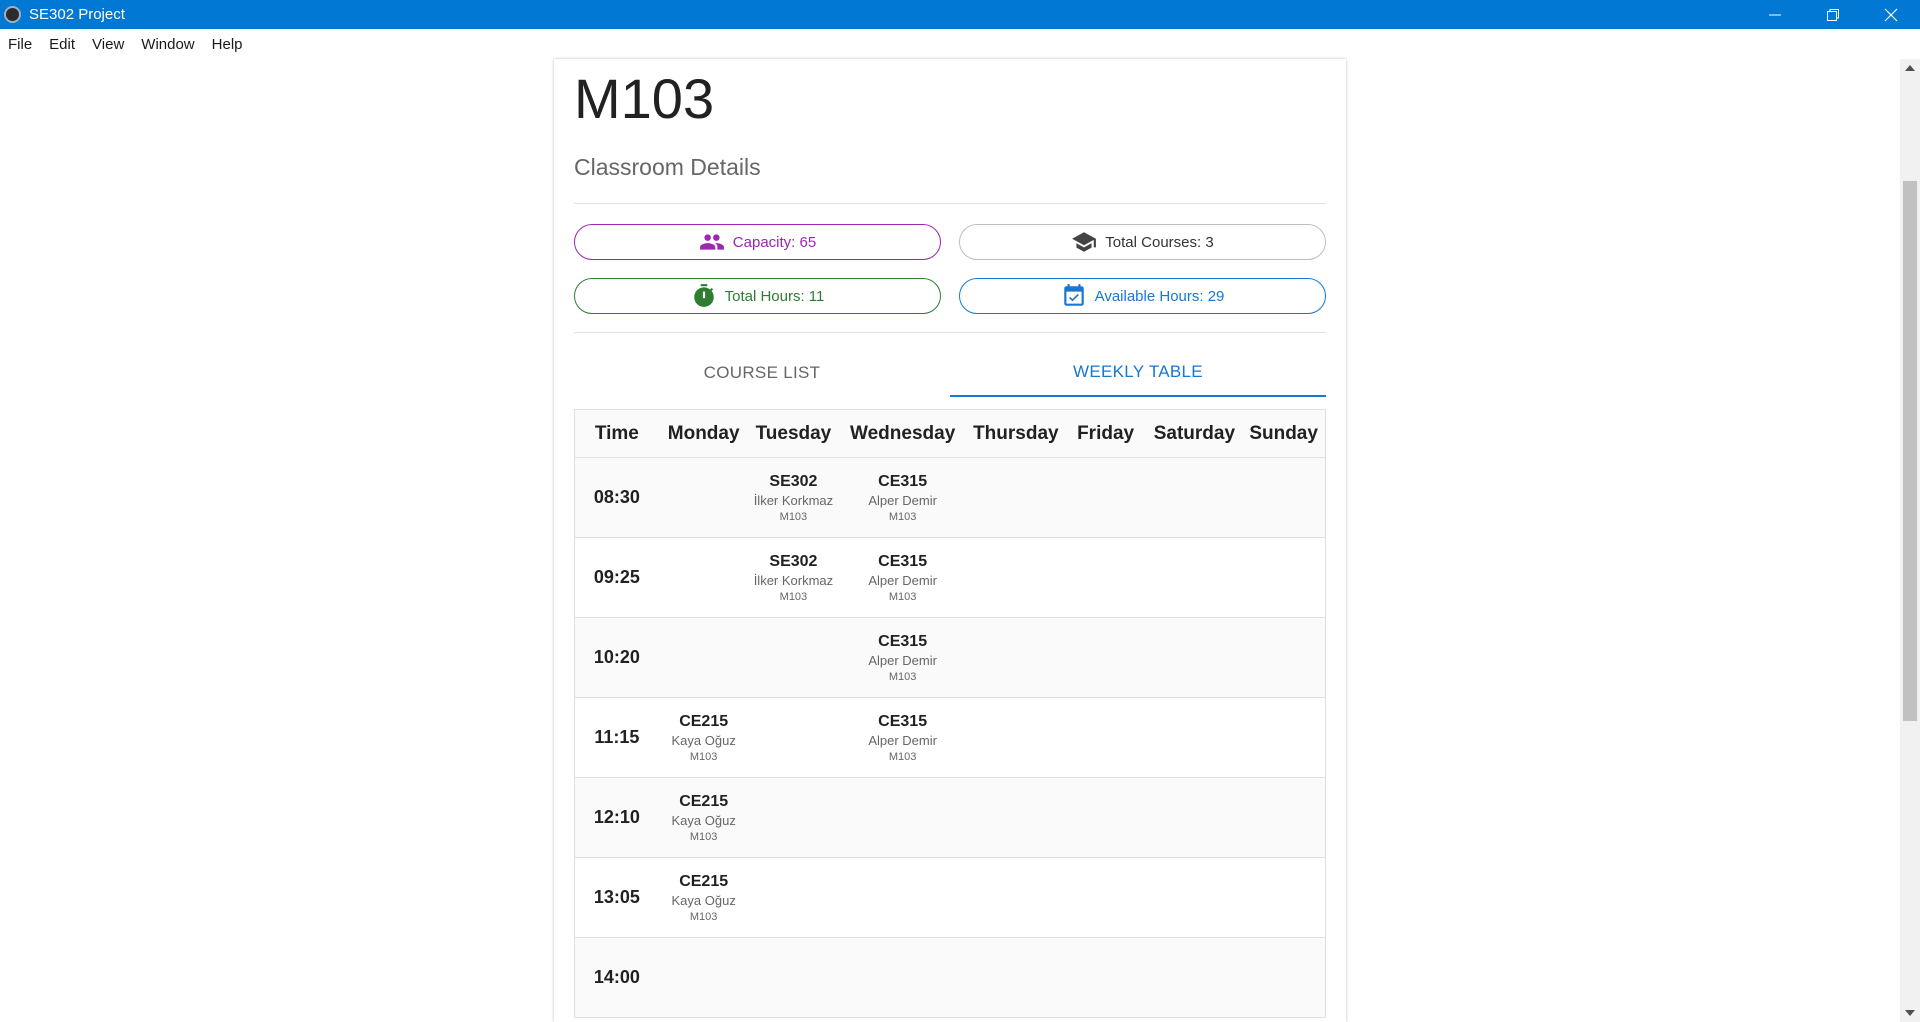  What do you see at coordinates (1159, 296) in the screenshot?
I see `available-hours-label: Available Hours: 29` at bounding box center [1159, 296].